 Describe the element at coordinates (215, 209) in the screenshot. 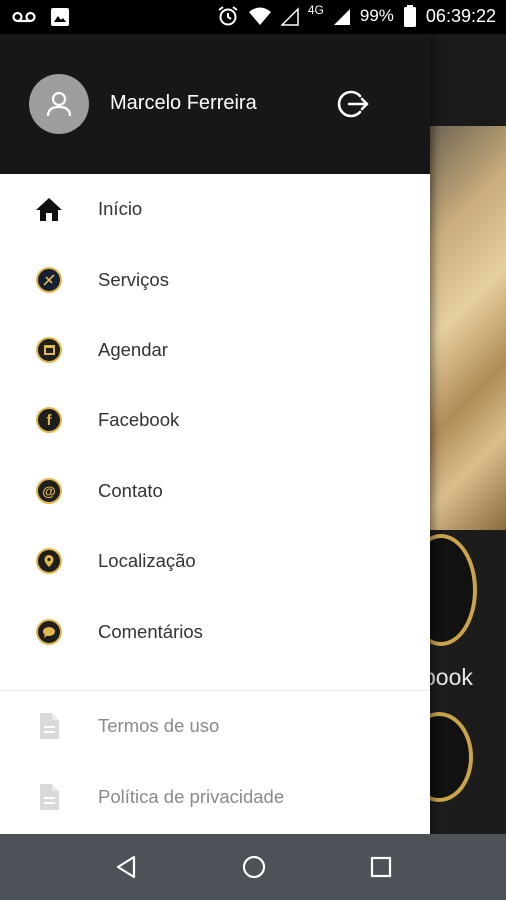

I see `menu-item-inicio: Início` at that location.